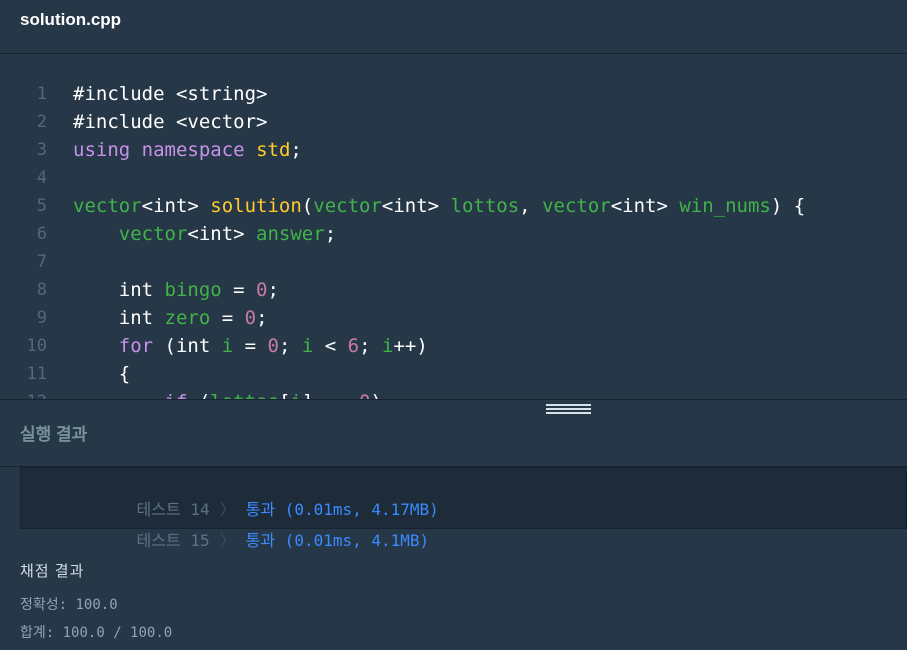 The width and height of the screenshot is (907, 650). I want to click on code-token: (int, so click(187, 346).